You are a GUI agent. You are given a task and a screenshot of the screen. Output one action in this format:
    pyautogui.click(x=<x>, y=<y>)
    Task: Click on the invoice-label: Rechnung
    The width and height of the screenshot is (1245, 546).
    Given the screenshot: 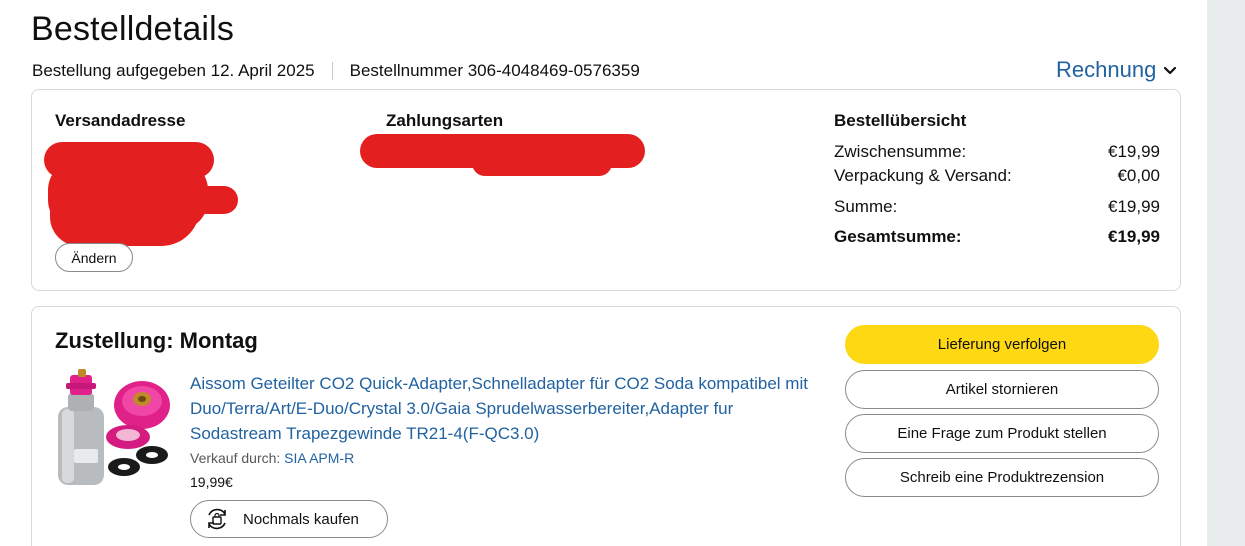 What is the action you would take?
    pyautogui.click(x=1106, y=69)
    